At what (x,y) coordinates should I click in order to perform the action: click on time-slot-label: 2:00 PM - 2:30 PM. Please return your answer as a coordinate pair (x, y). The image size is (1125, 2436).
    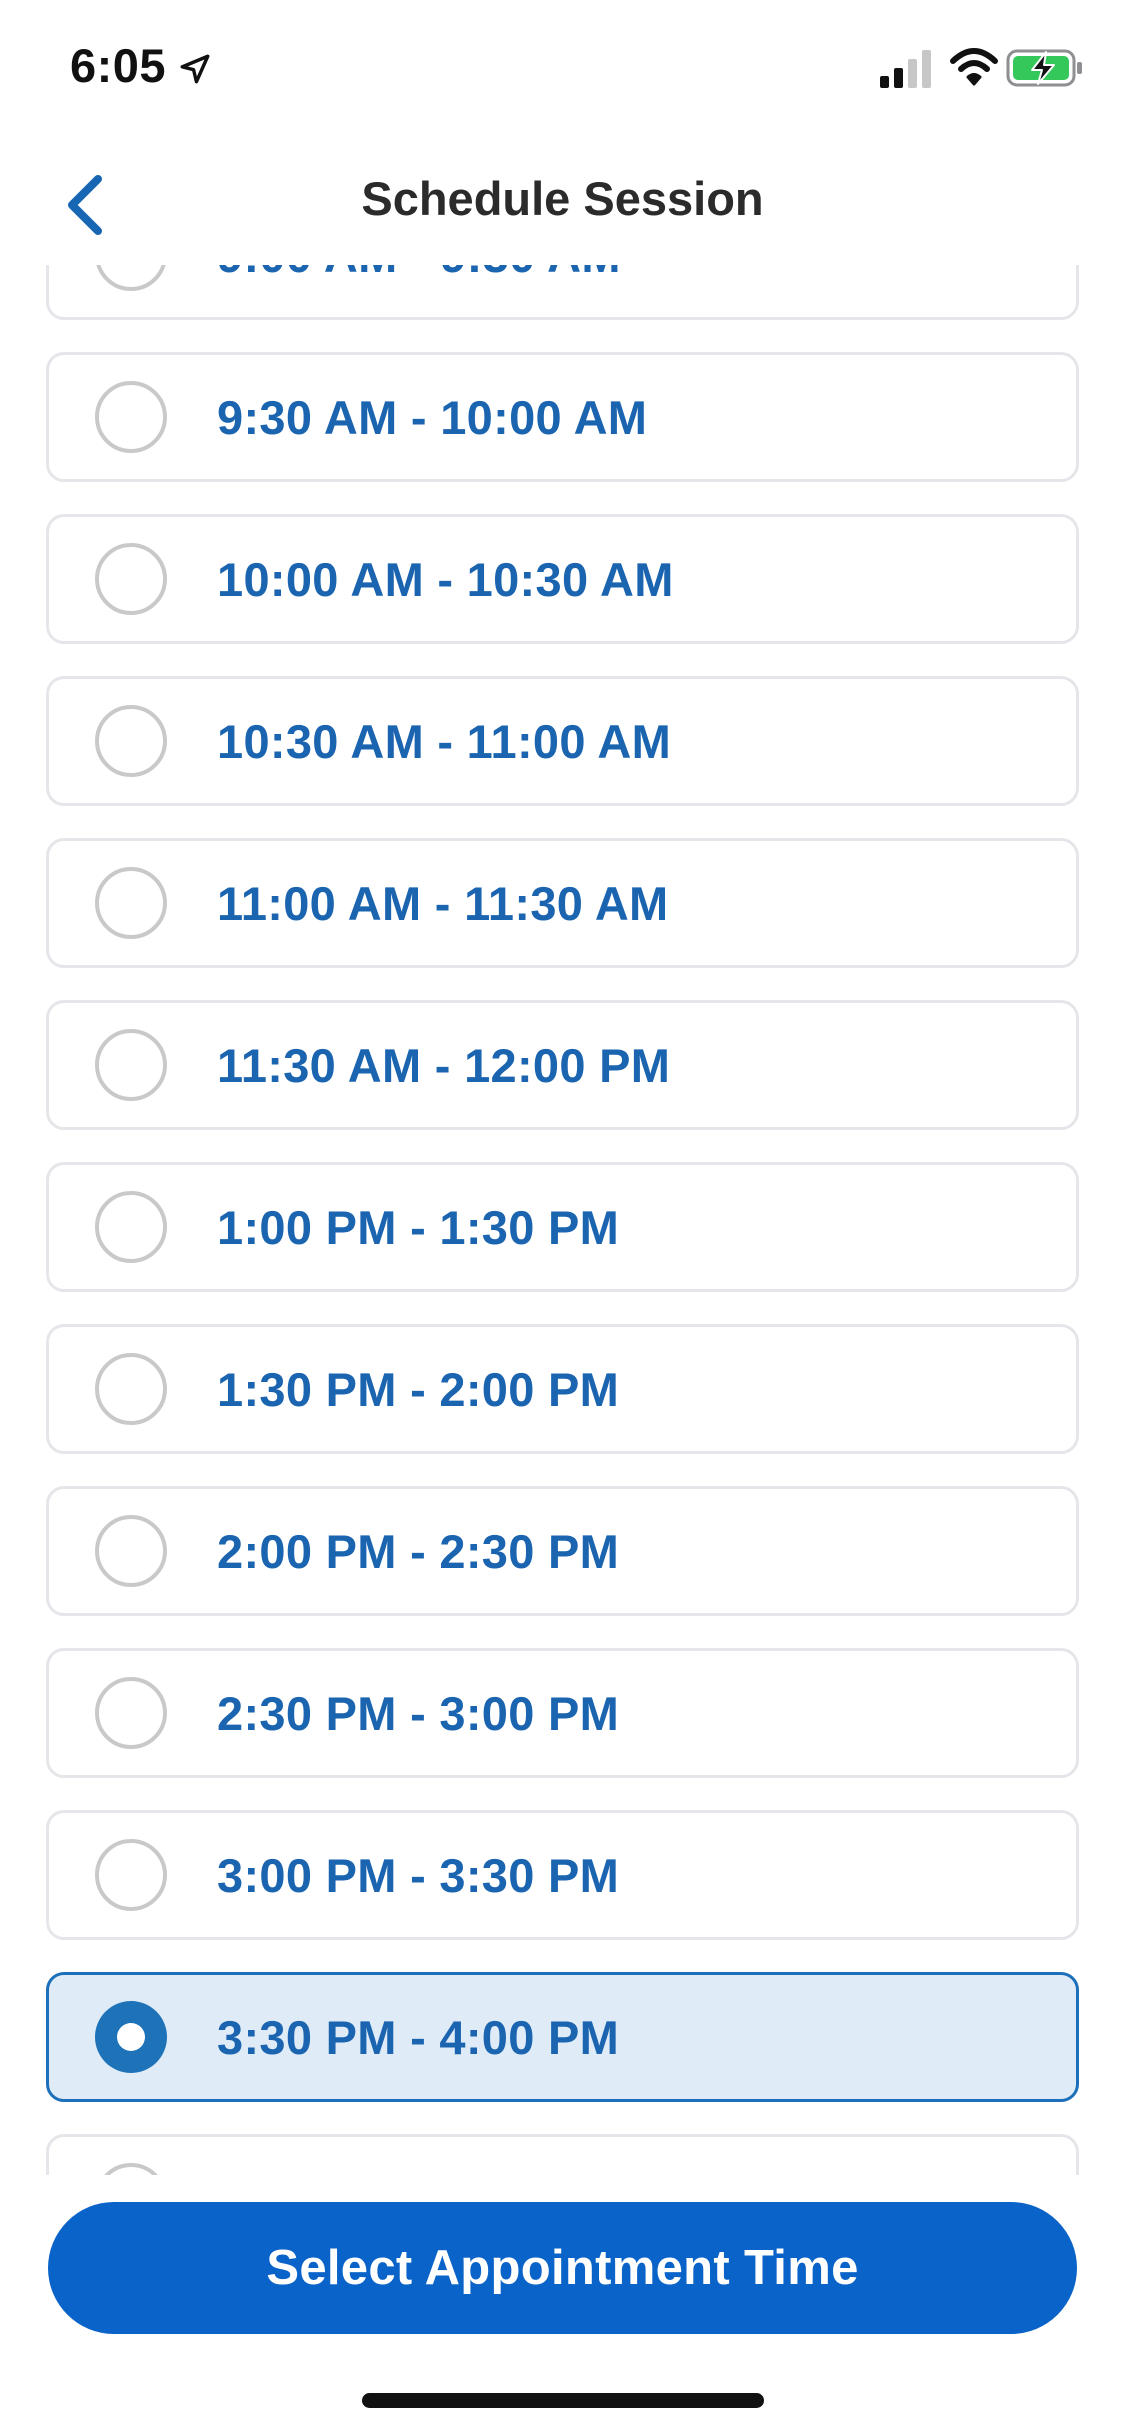
    Looking at the image, I should click on (418, 1551).